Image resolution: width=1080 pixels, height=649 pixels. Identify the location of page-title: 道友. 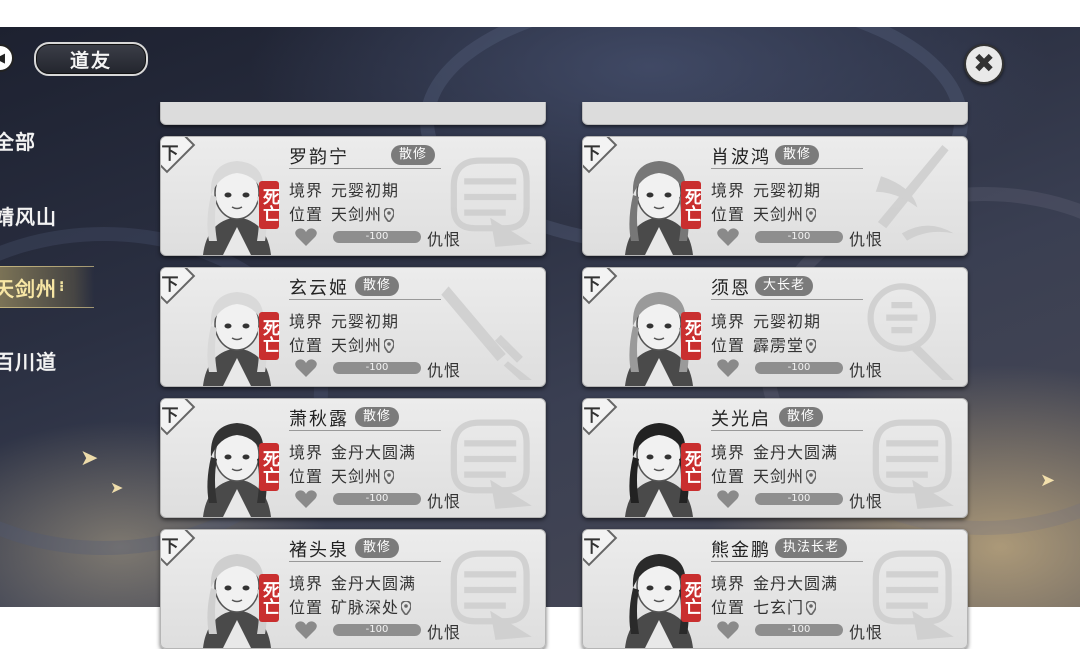
(91, 59).